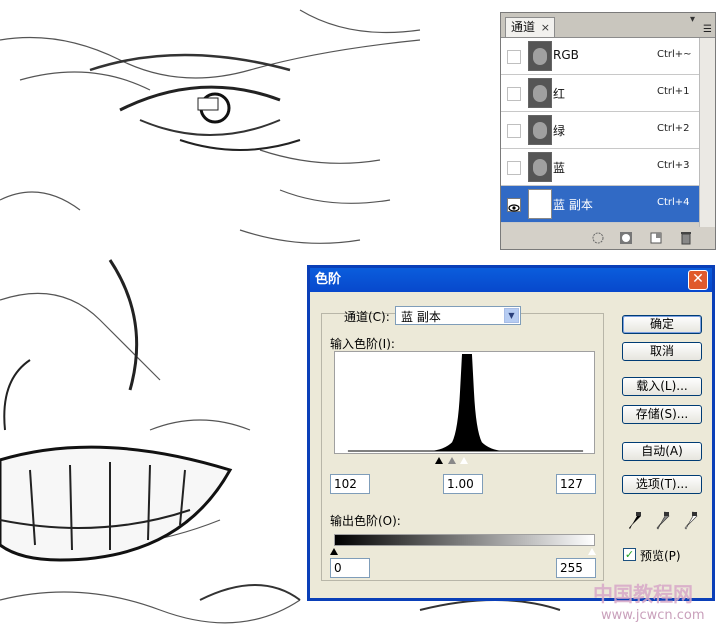 Image resolution: width=720 pixels, height=635 pixels. What do you see at coordinates (464, 540) in the screenshot?
I see `output-gradient-bar` at bounding box center [464, 540].